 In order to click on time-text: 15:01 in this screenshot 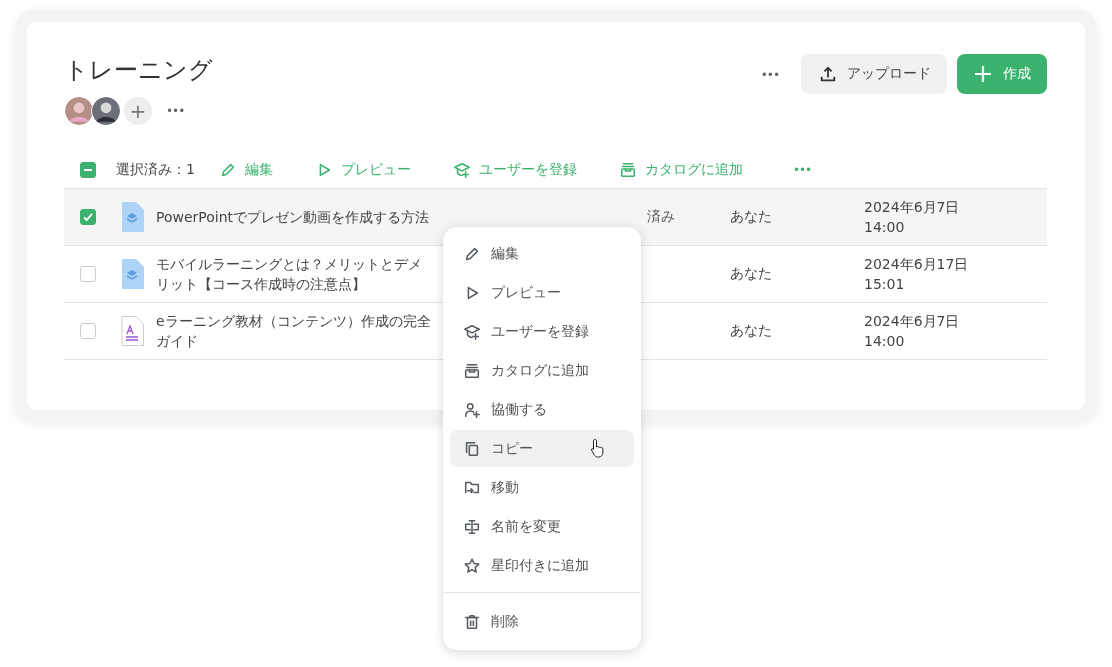, I will do `click(885, 284)`.